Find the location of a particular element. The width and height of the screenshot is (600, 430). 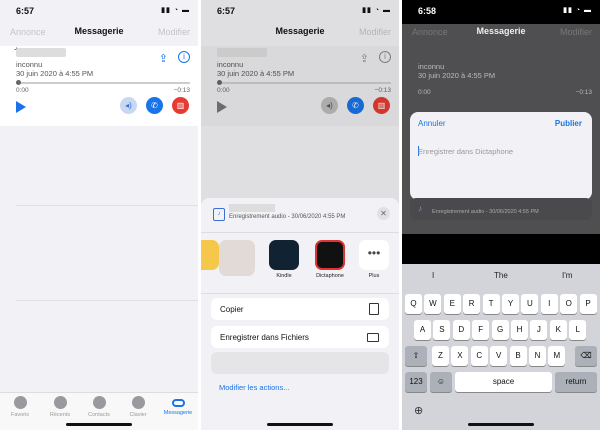

speaker-icon: ◂) is located at coordinates (128, 105).